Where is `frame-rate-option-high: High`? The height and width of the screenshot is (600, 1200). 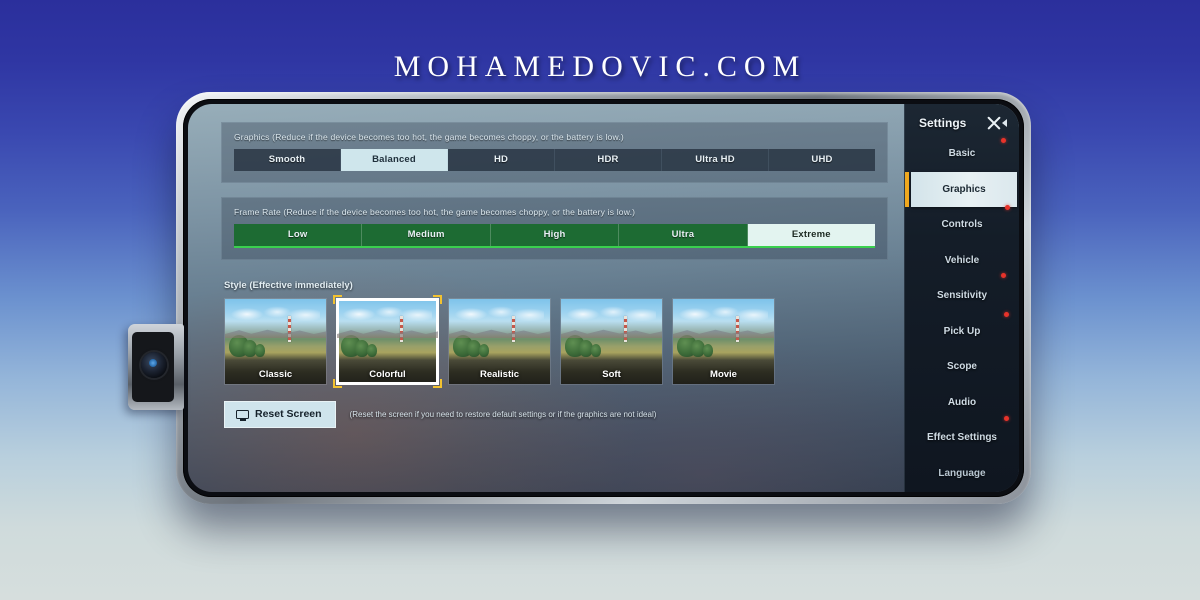
frame-rate-option-high: High is located at coordinates (555, 235).